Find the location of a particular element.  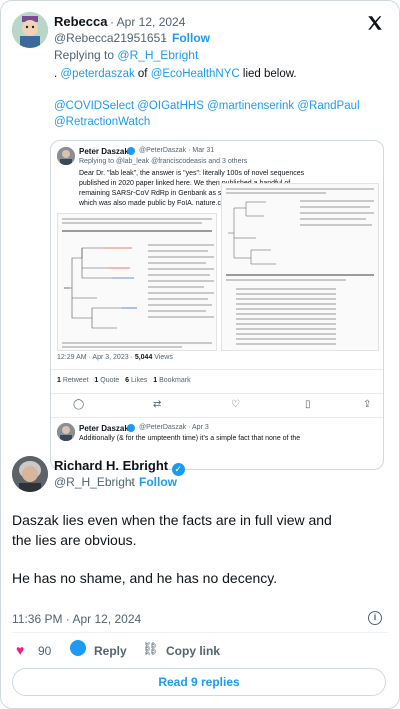

like-icon: ♡ is located at coordinates (235, 404).